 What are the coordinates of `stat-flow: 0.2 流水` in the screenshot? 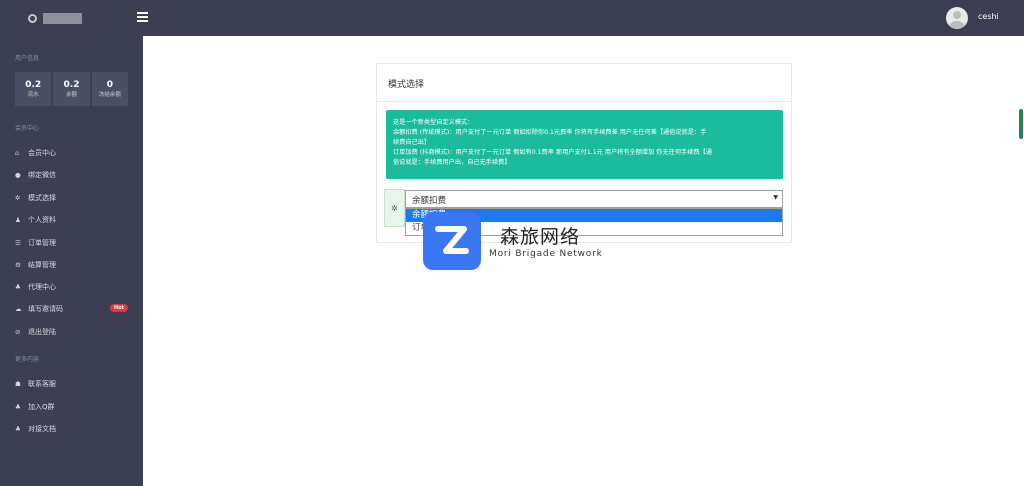 It's located at (33, 89).